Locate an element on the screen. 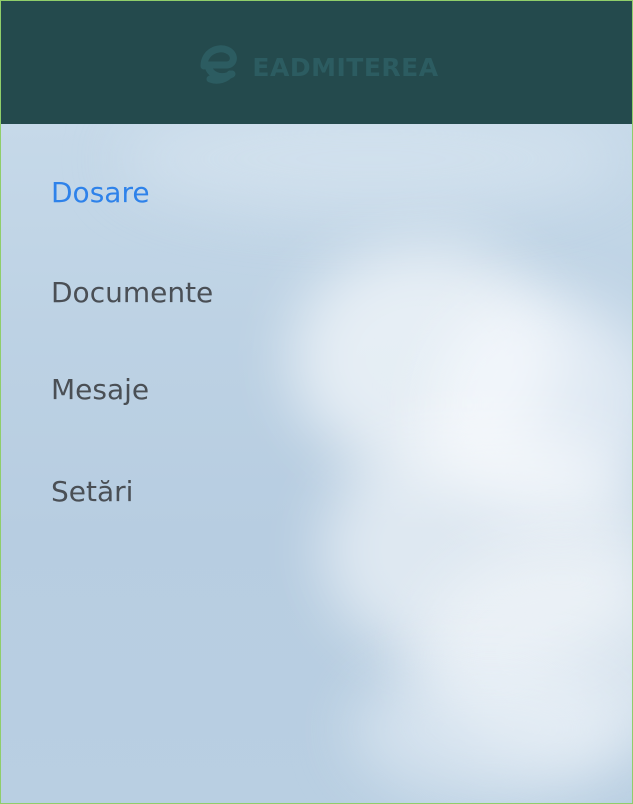 Image resolution: width=633 pixels, height=804 pixels. sidebar-item-documente: Documente is located at coordinates (132, 292).